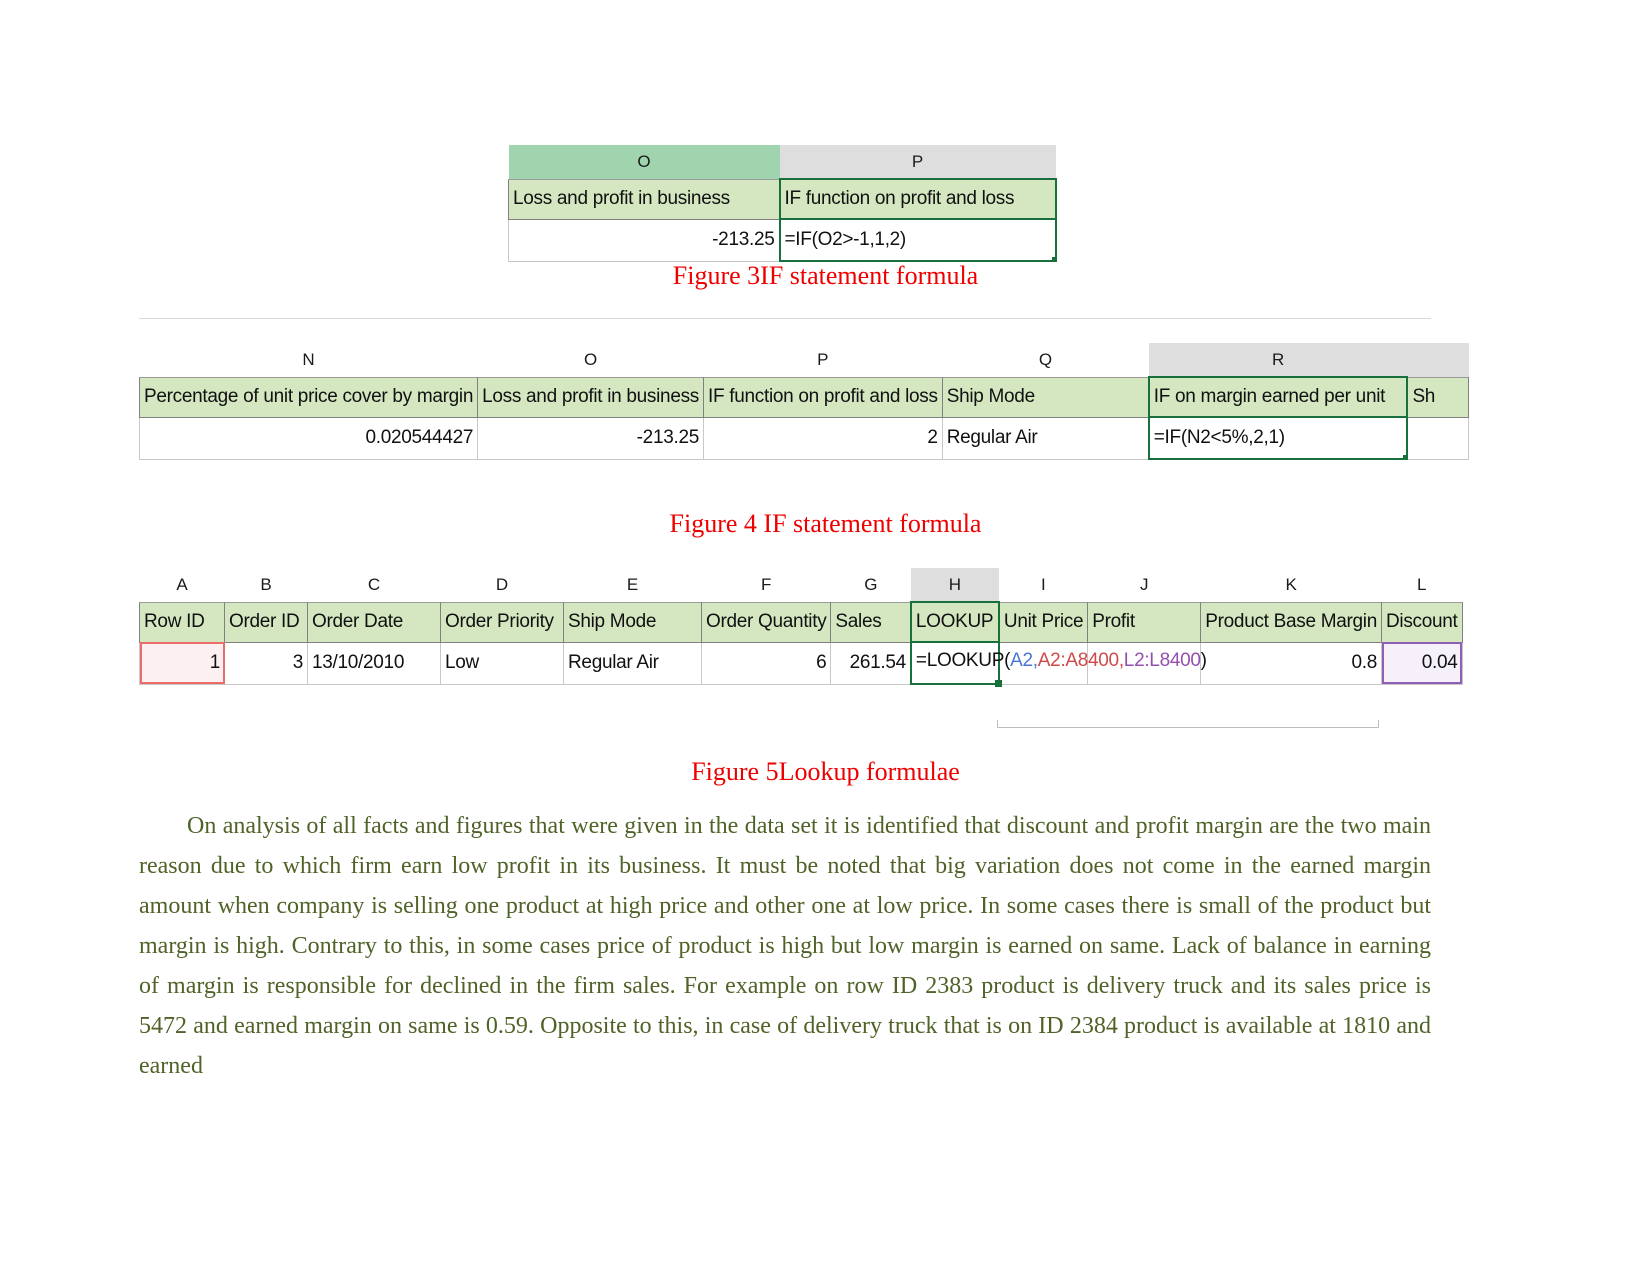 The width and height of the screenshot is (1651, 1275). Describe the element at coordinates (1278, 438) in the screenshot. I see `figure4-cell-if-margin-formula: =IF(N2<5%,2,1)` at that location.